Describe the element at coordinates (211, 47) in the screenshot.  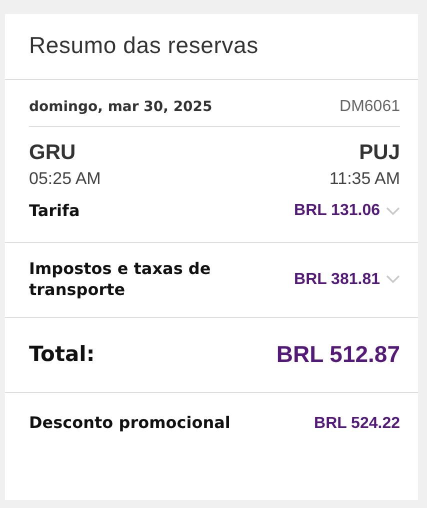
I see `summary-title: Resumo das reservas` at that location.